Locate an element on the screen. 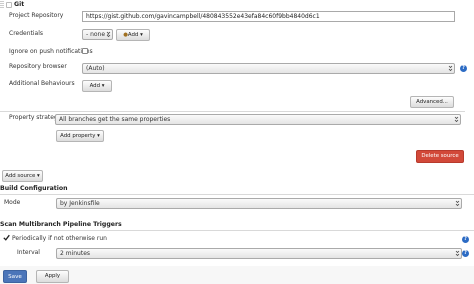 The height and width of the screenshot is (284, 474). ignore-push-checkbox is located at coordinates (85, 51).